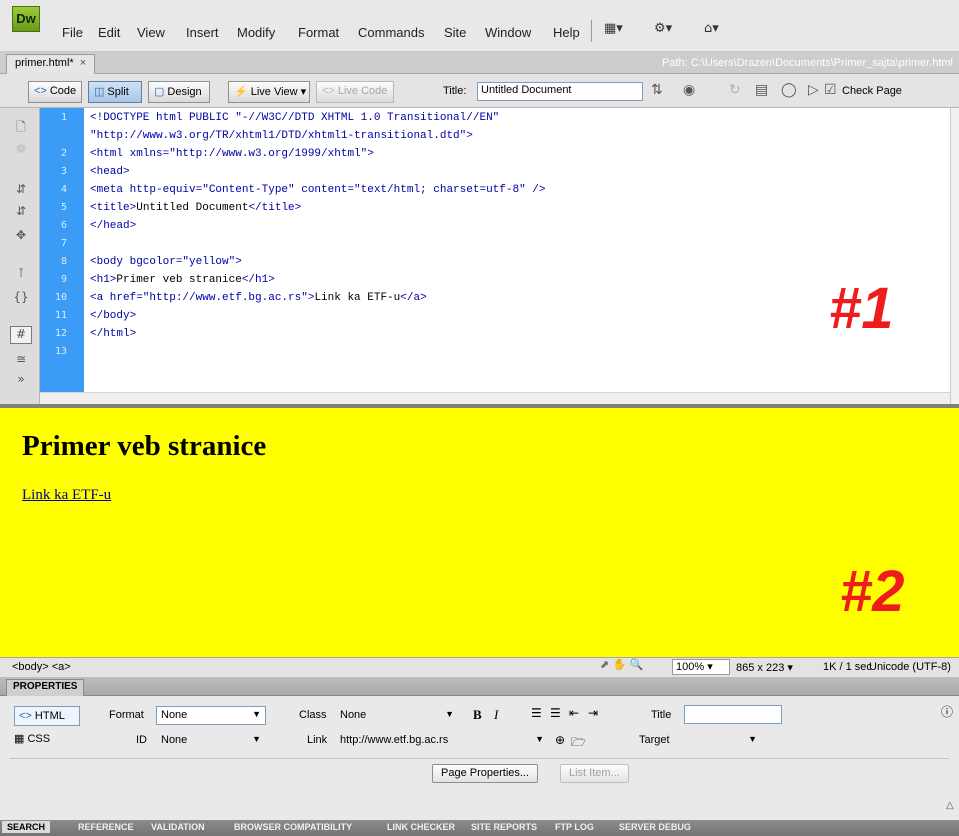 This screenshot has width=959, height=836. I want to click on menu-insert: Insert, so click(202, 32).